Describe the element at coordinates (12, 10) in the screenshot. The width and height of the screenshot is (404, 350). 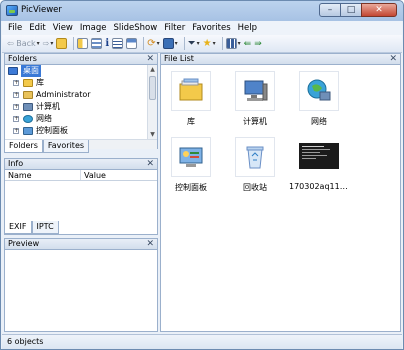
I see `app-logo-icon` at that location.